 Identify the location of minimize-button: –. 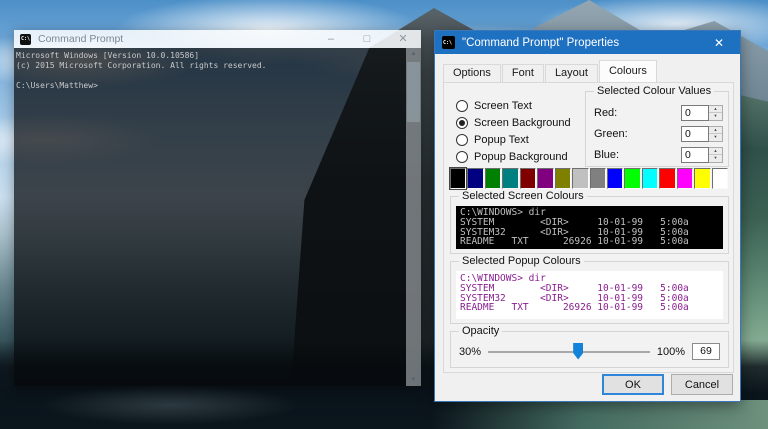
(331, 39).